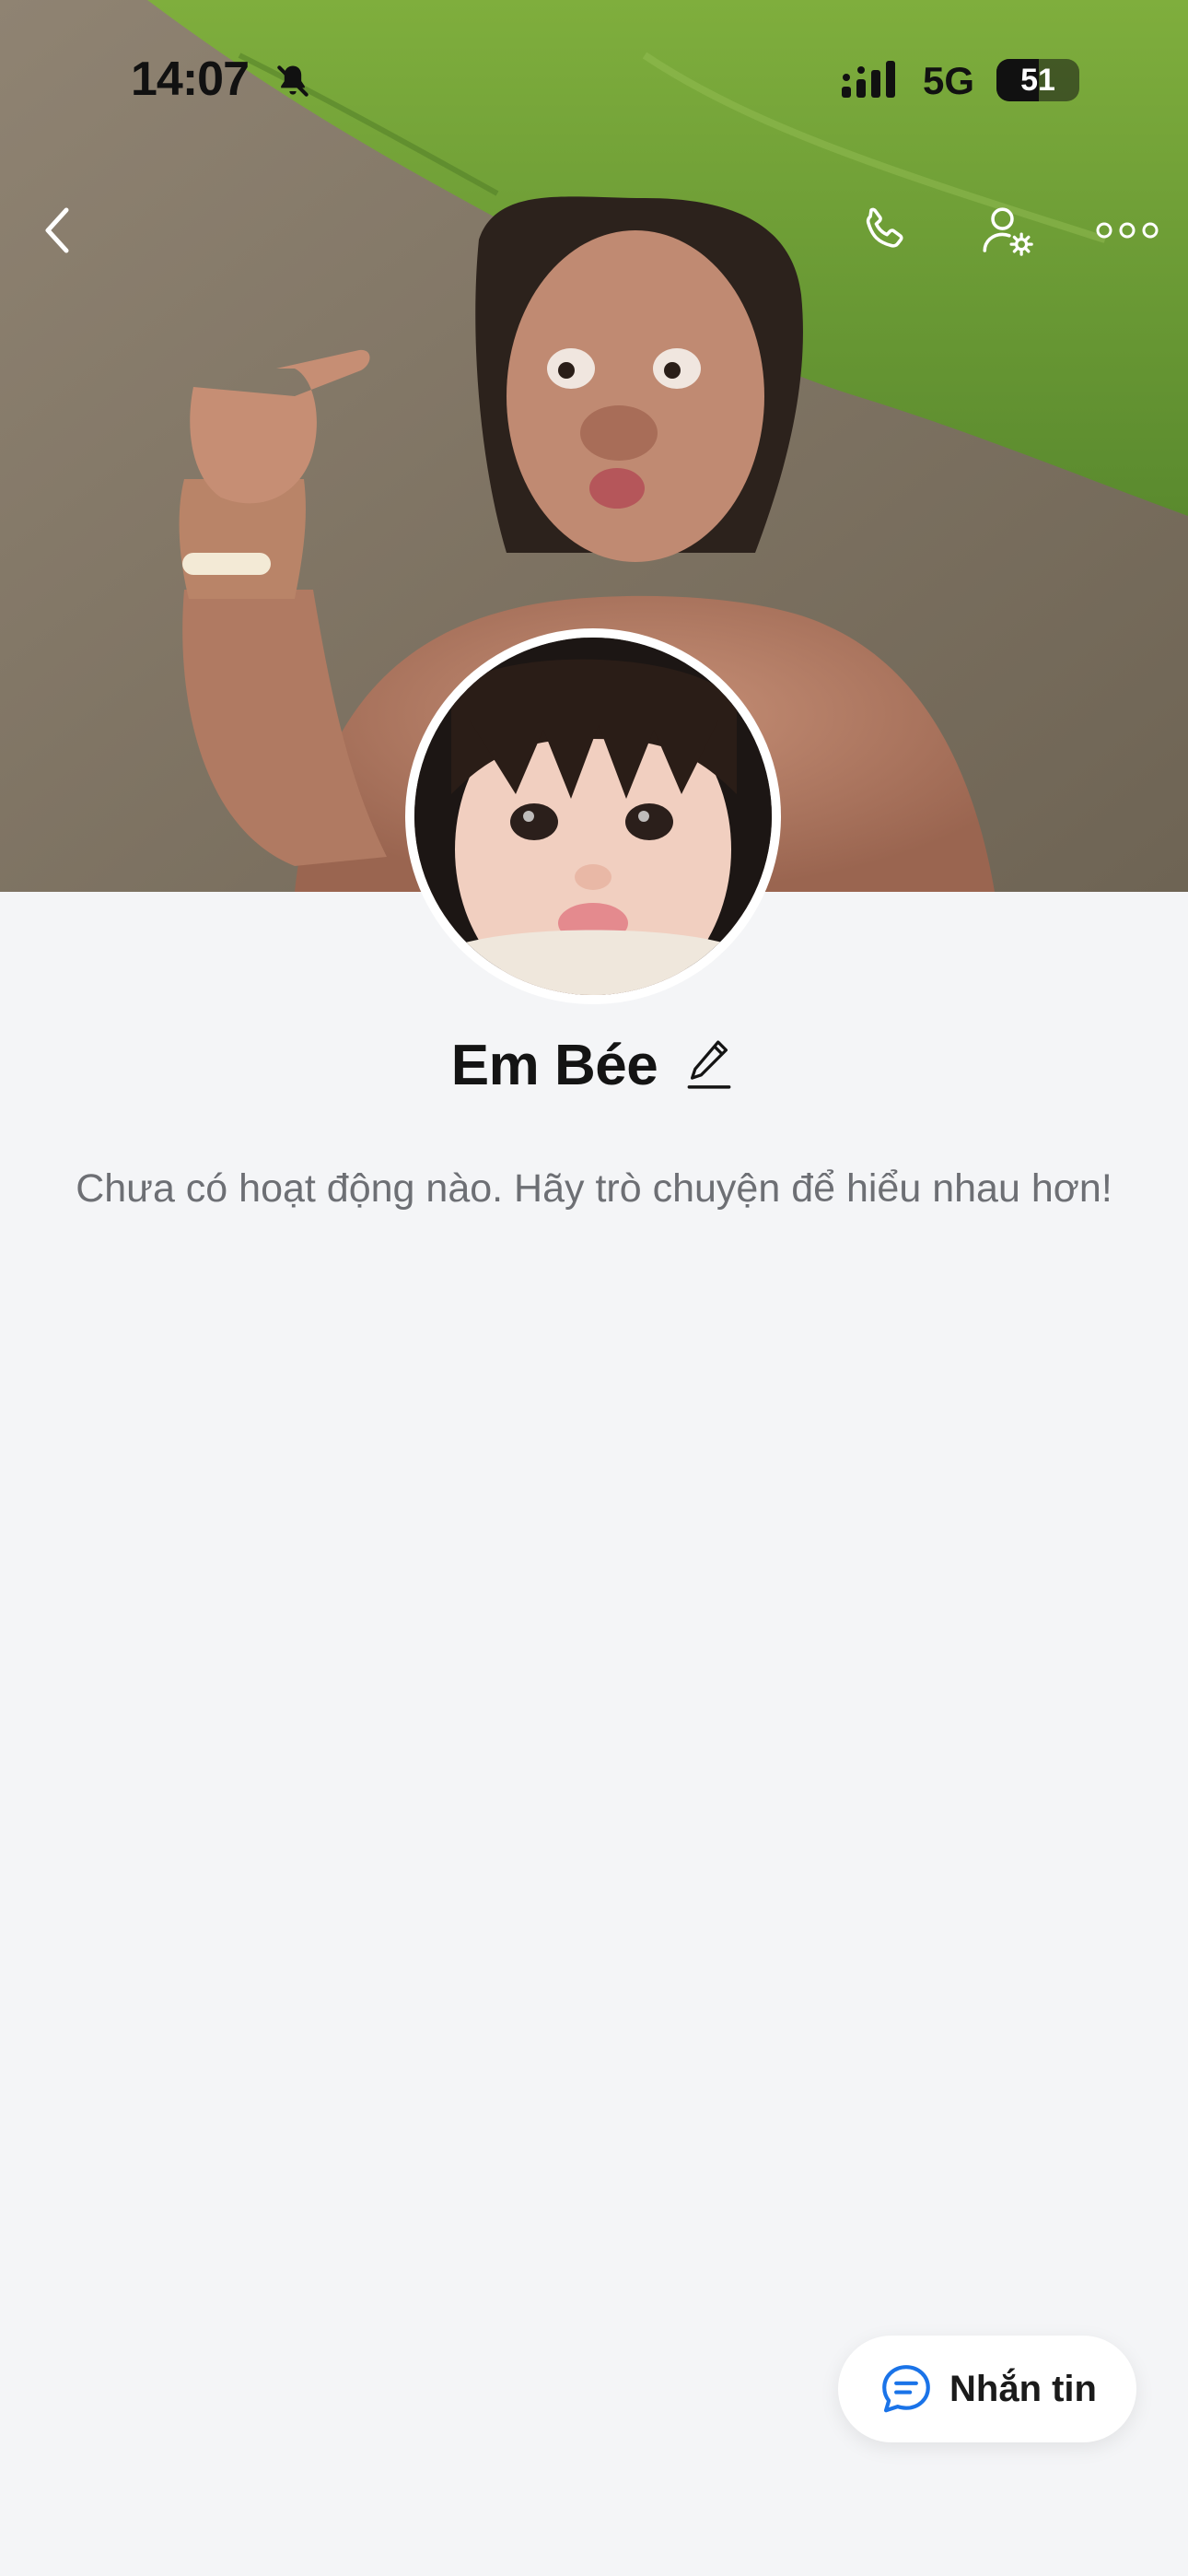 The height and width of the screenshot is (2576, 1188). I want to click on user-settings-icon, so click(1008, 231).